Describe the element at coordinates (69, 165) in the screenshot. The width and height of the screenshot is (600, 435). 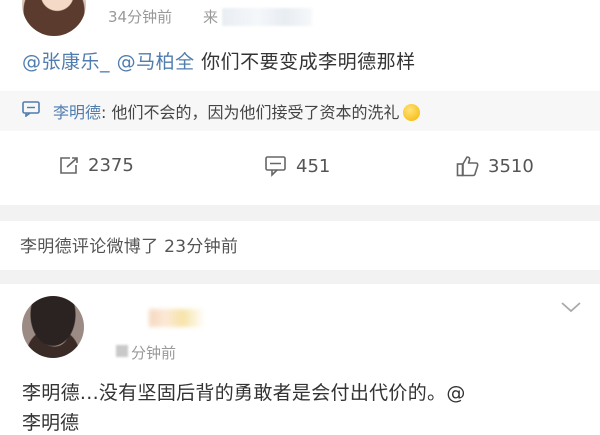
I see `repost-icon` at that location.